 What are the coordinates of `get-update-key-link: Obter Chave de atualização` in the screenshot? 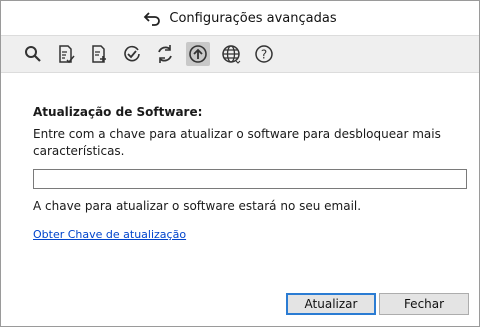 It's located at (109, 234).